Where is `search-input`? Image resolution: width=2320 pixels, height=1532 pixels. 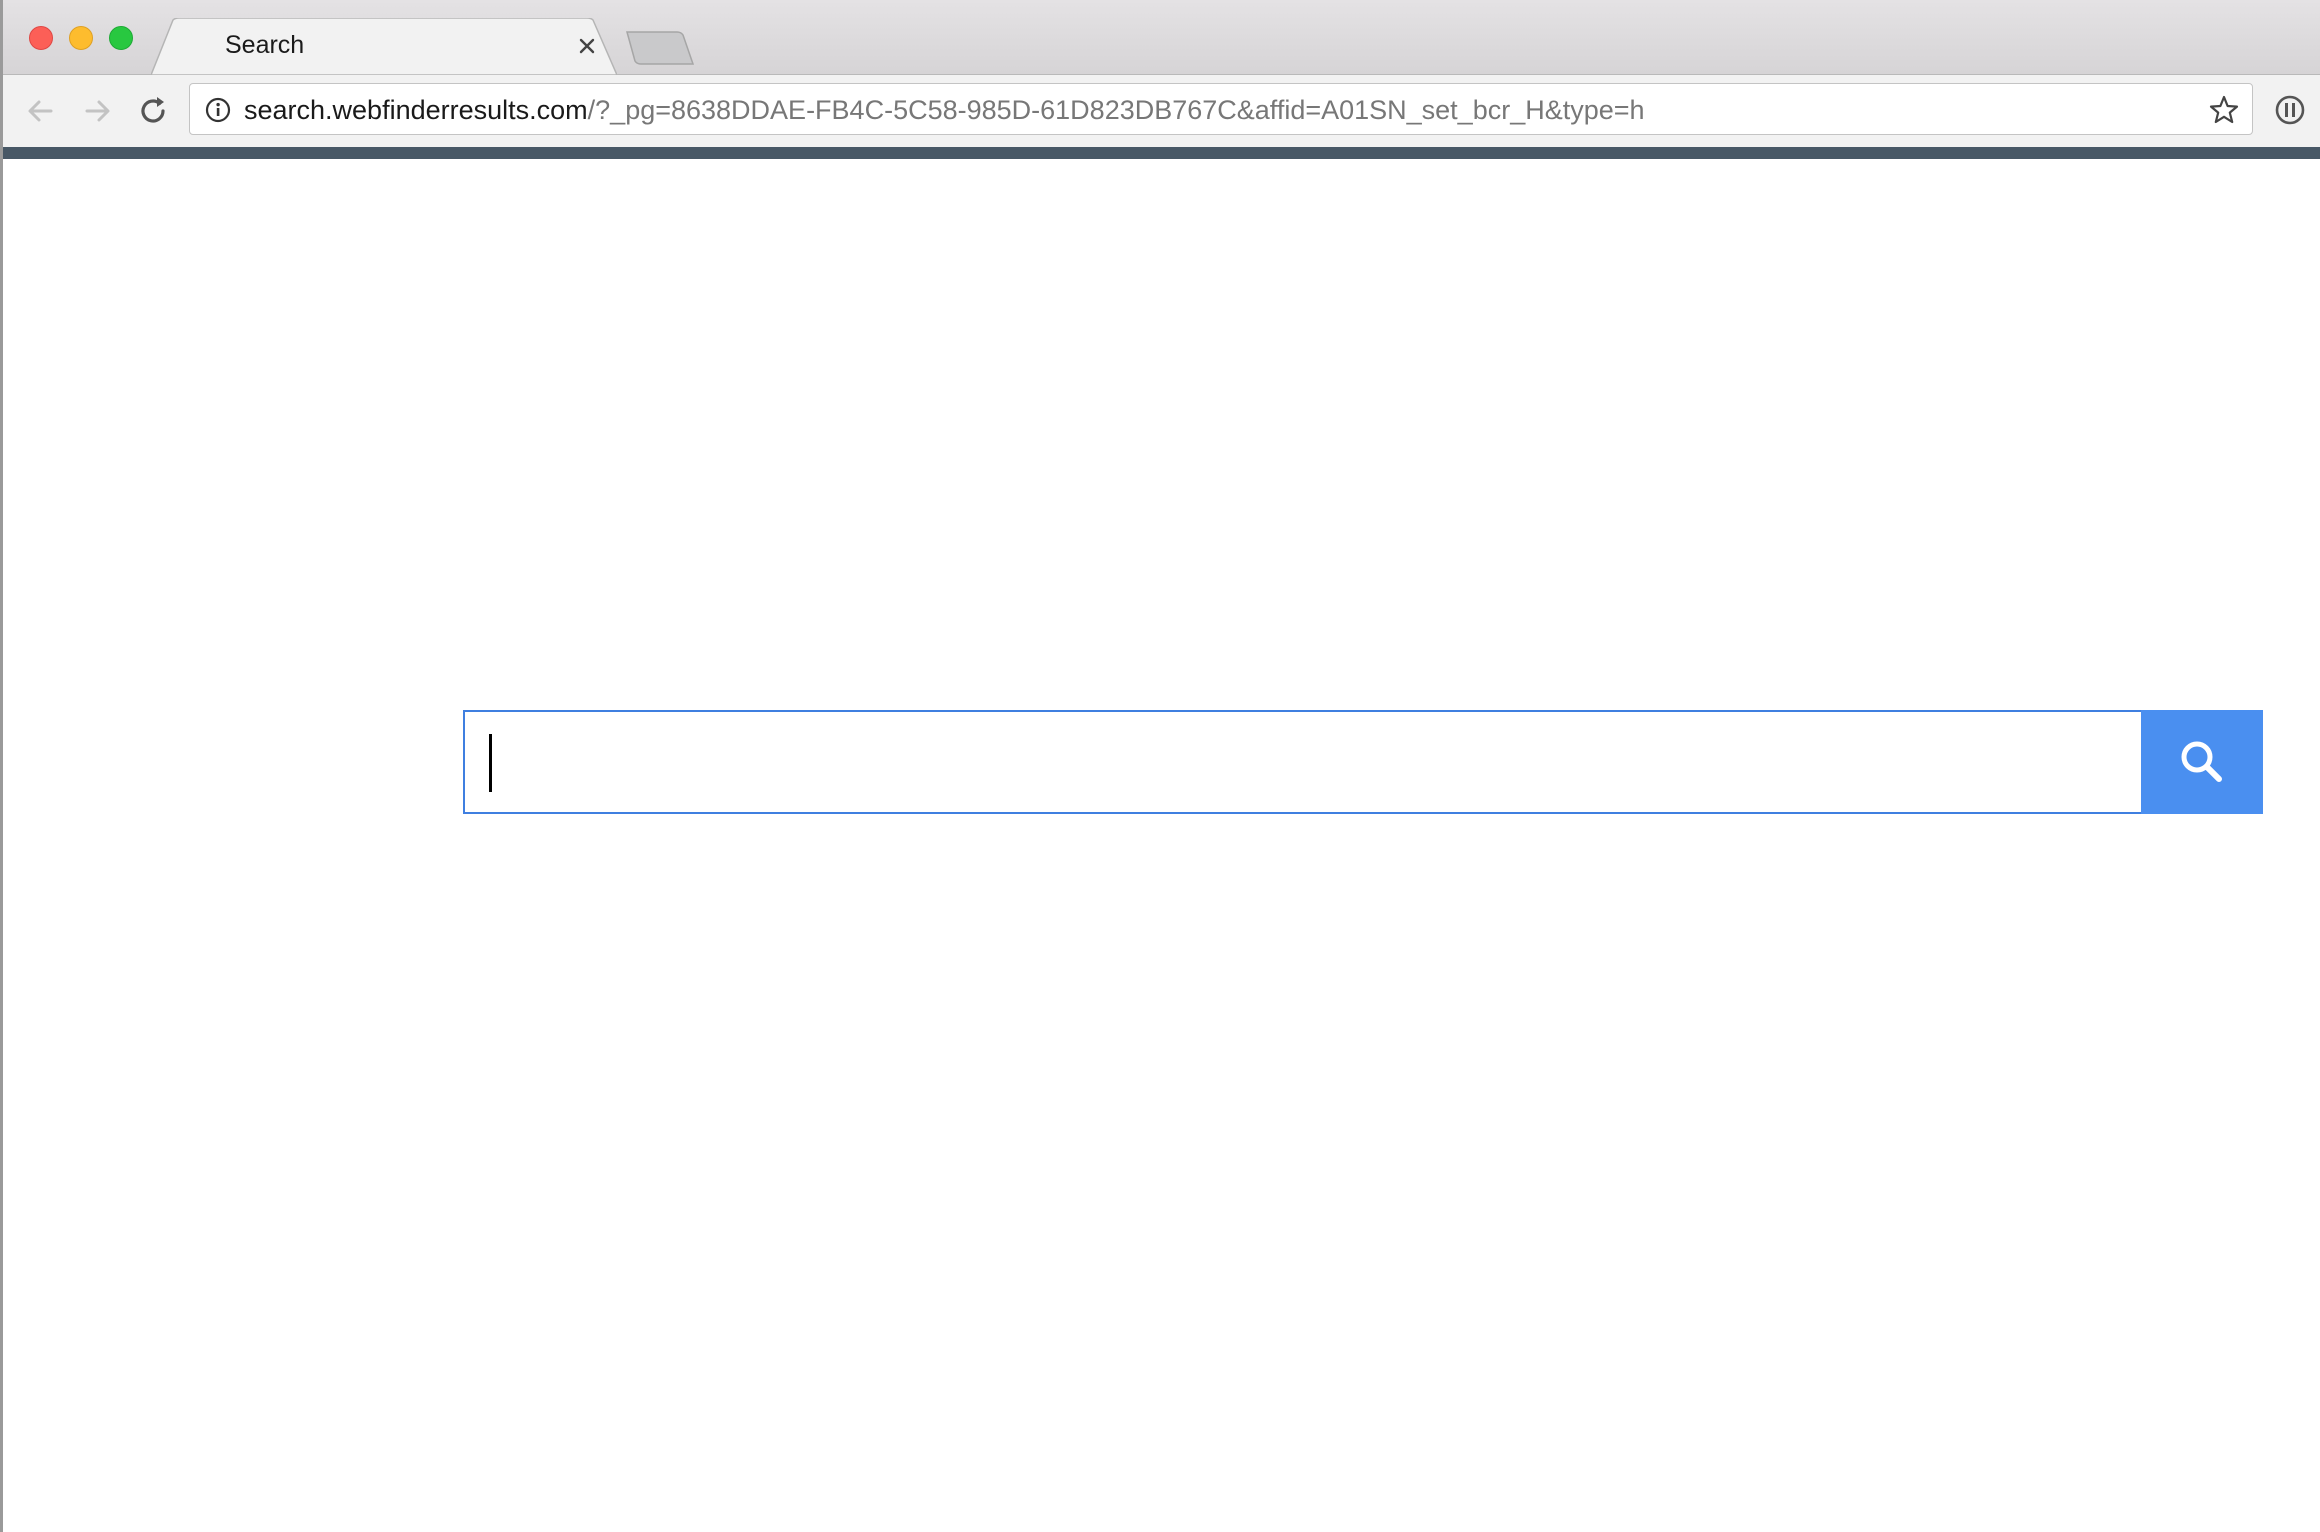 search-input is located at coordinates (1303, 762).